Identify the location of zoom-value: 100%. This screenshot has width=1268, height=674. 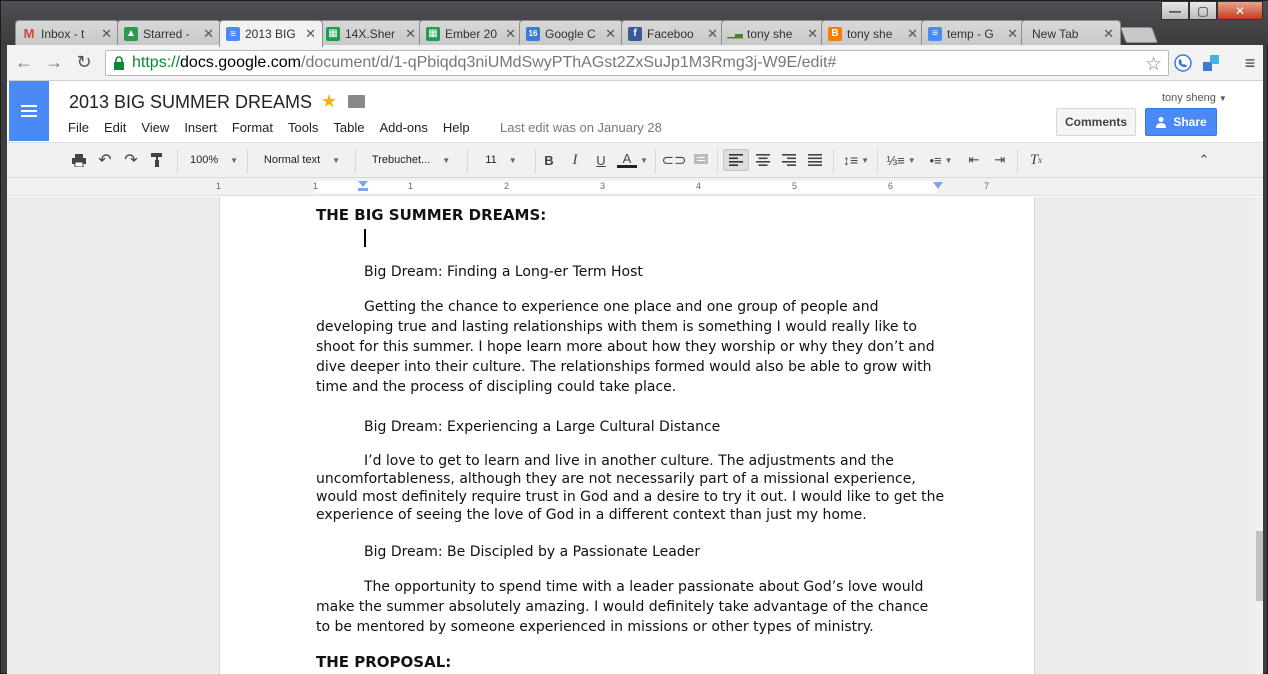
(204, 160).